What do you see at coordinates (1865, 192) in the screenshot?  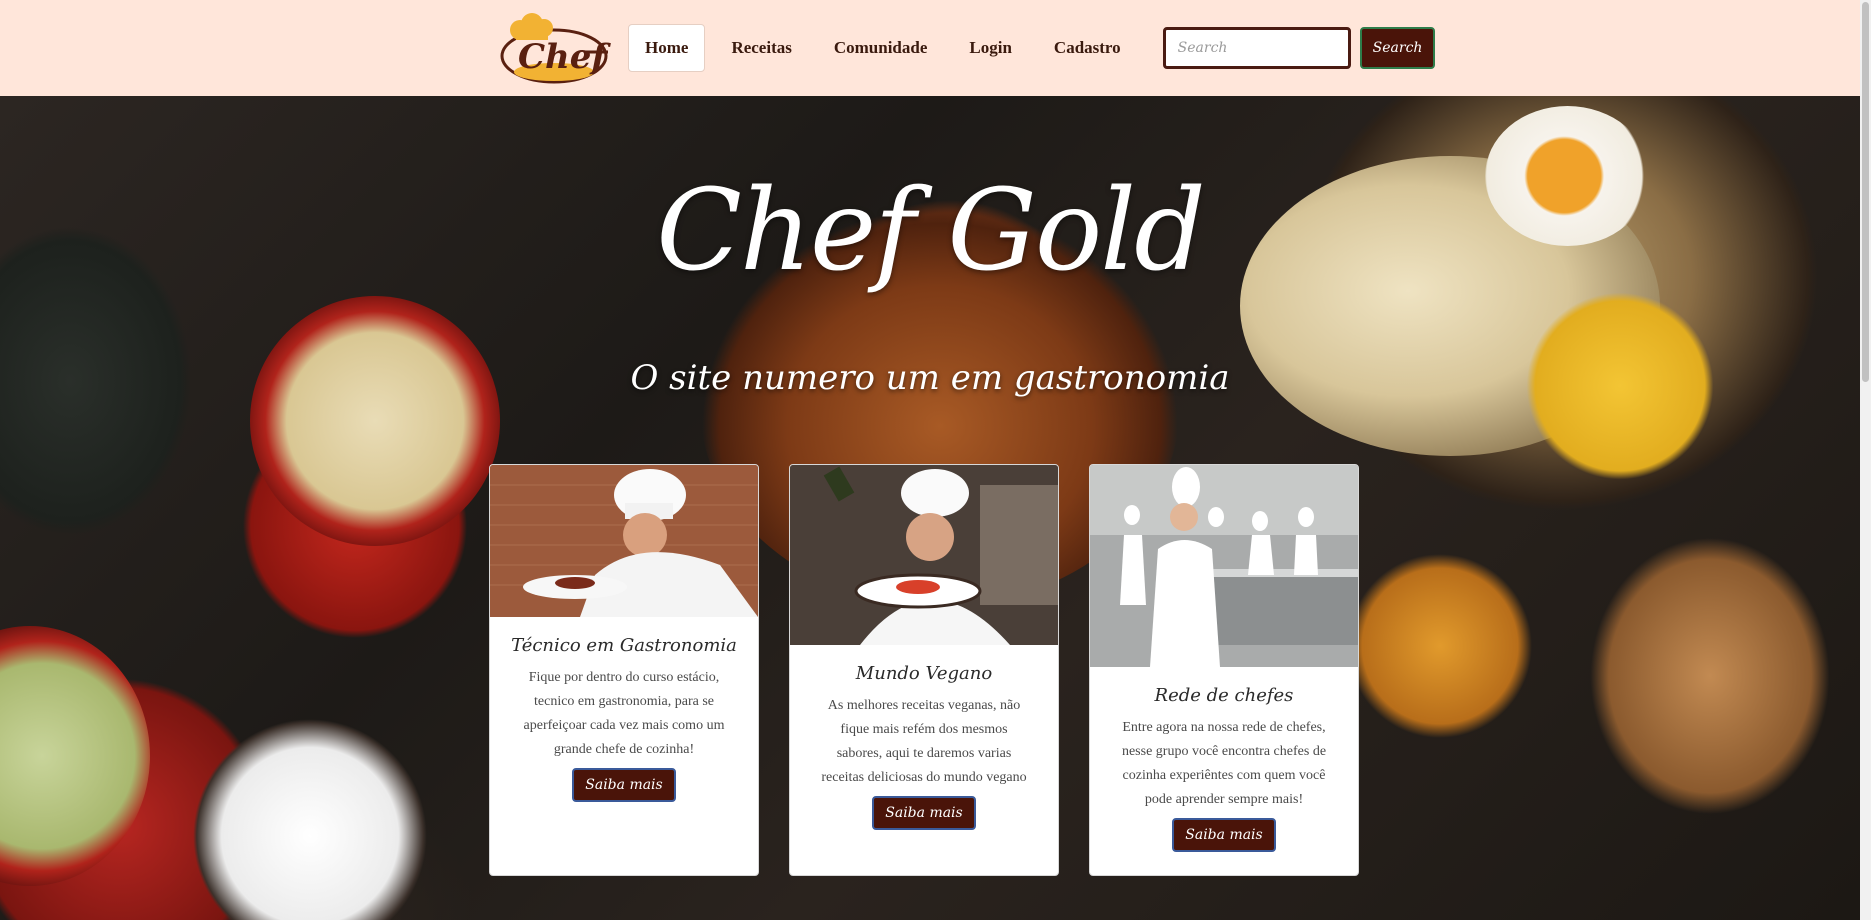 I see `scrollbar-thumb` at bounding box center [1865, 192].